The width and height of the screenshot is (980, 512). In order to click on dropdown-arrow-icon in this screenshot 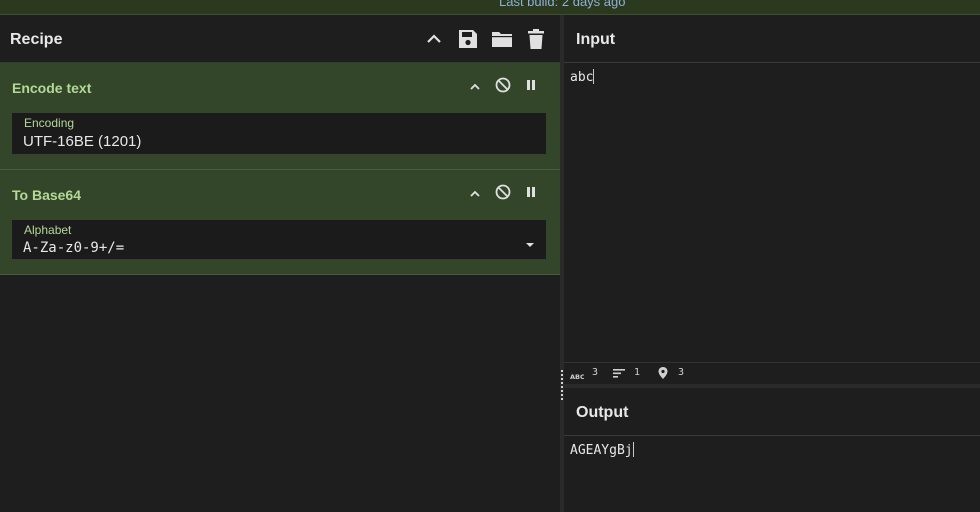, I will do `click(530, 245)`.